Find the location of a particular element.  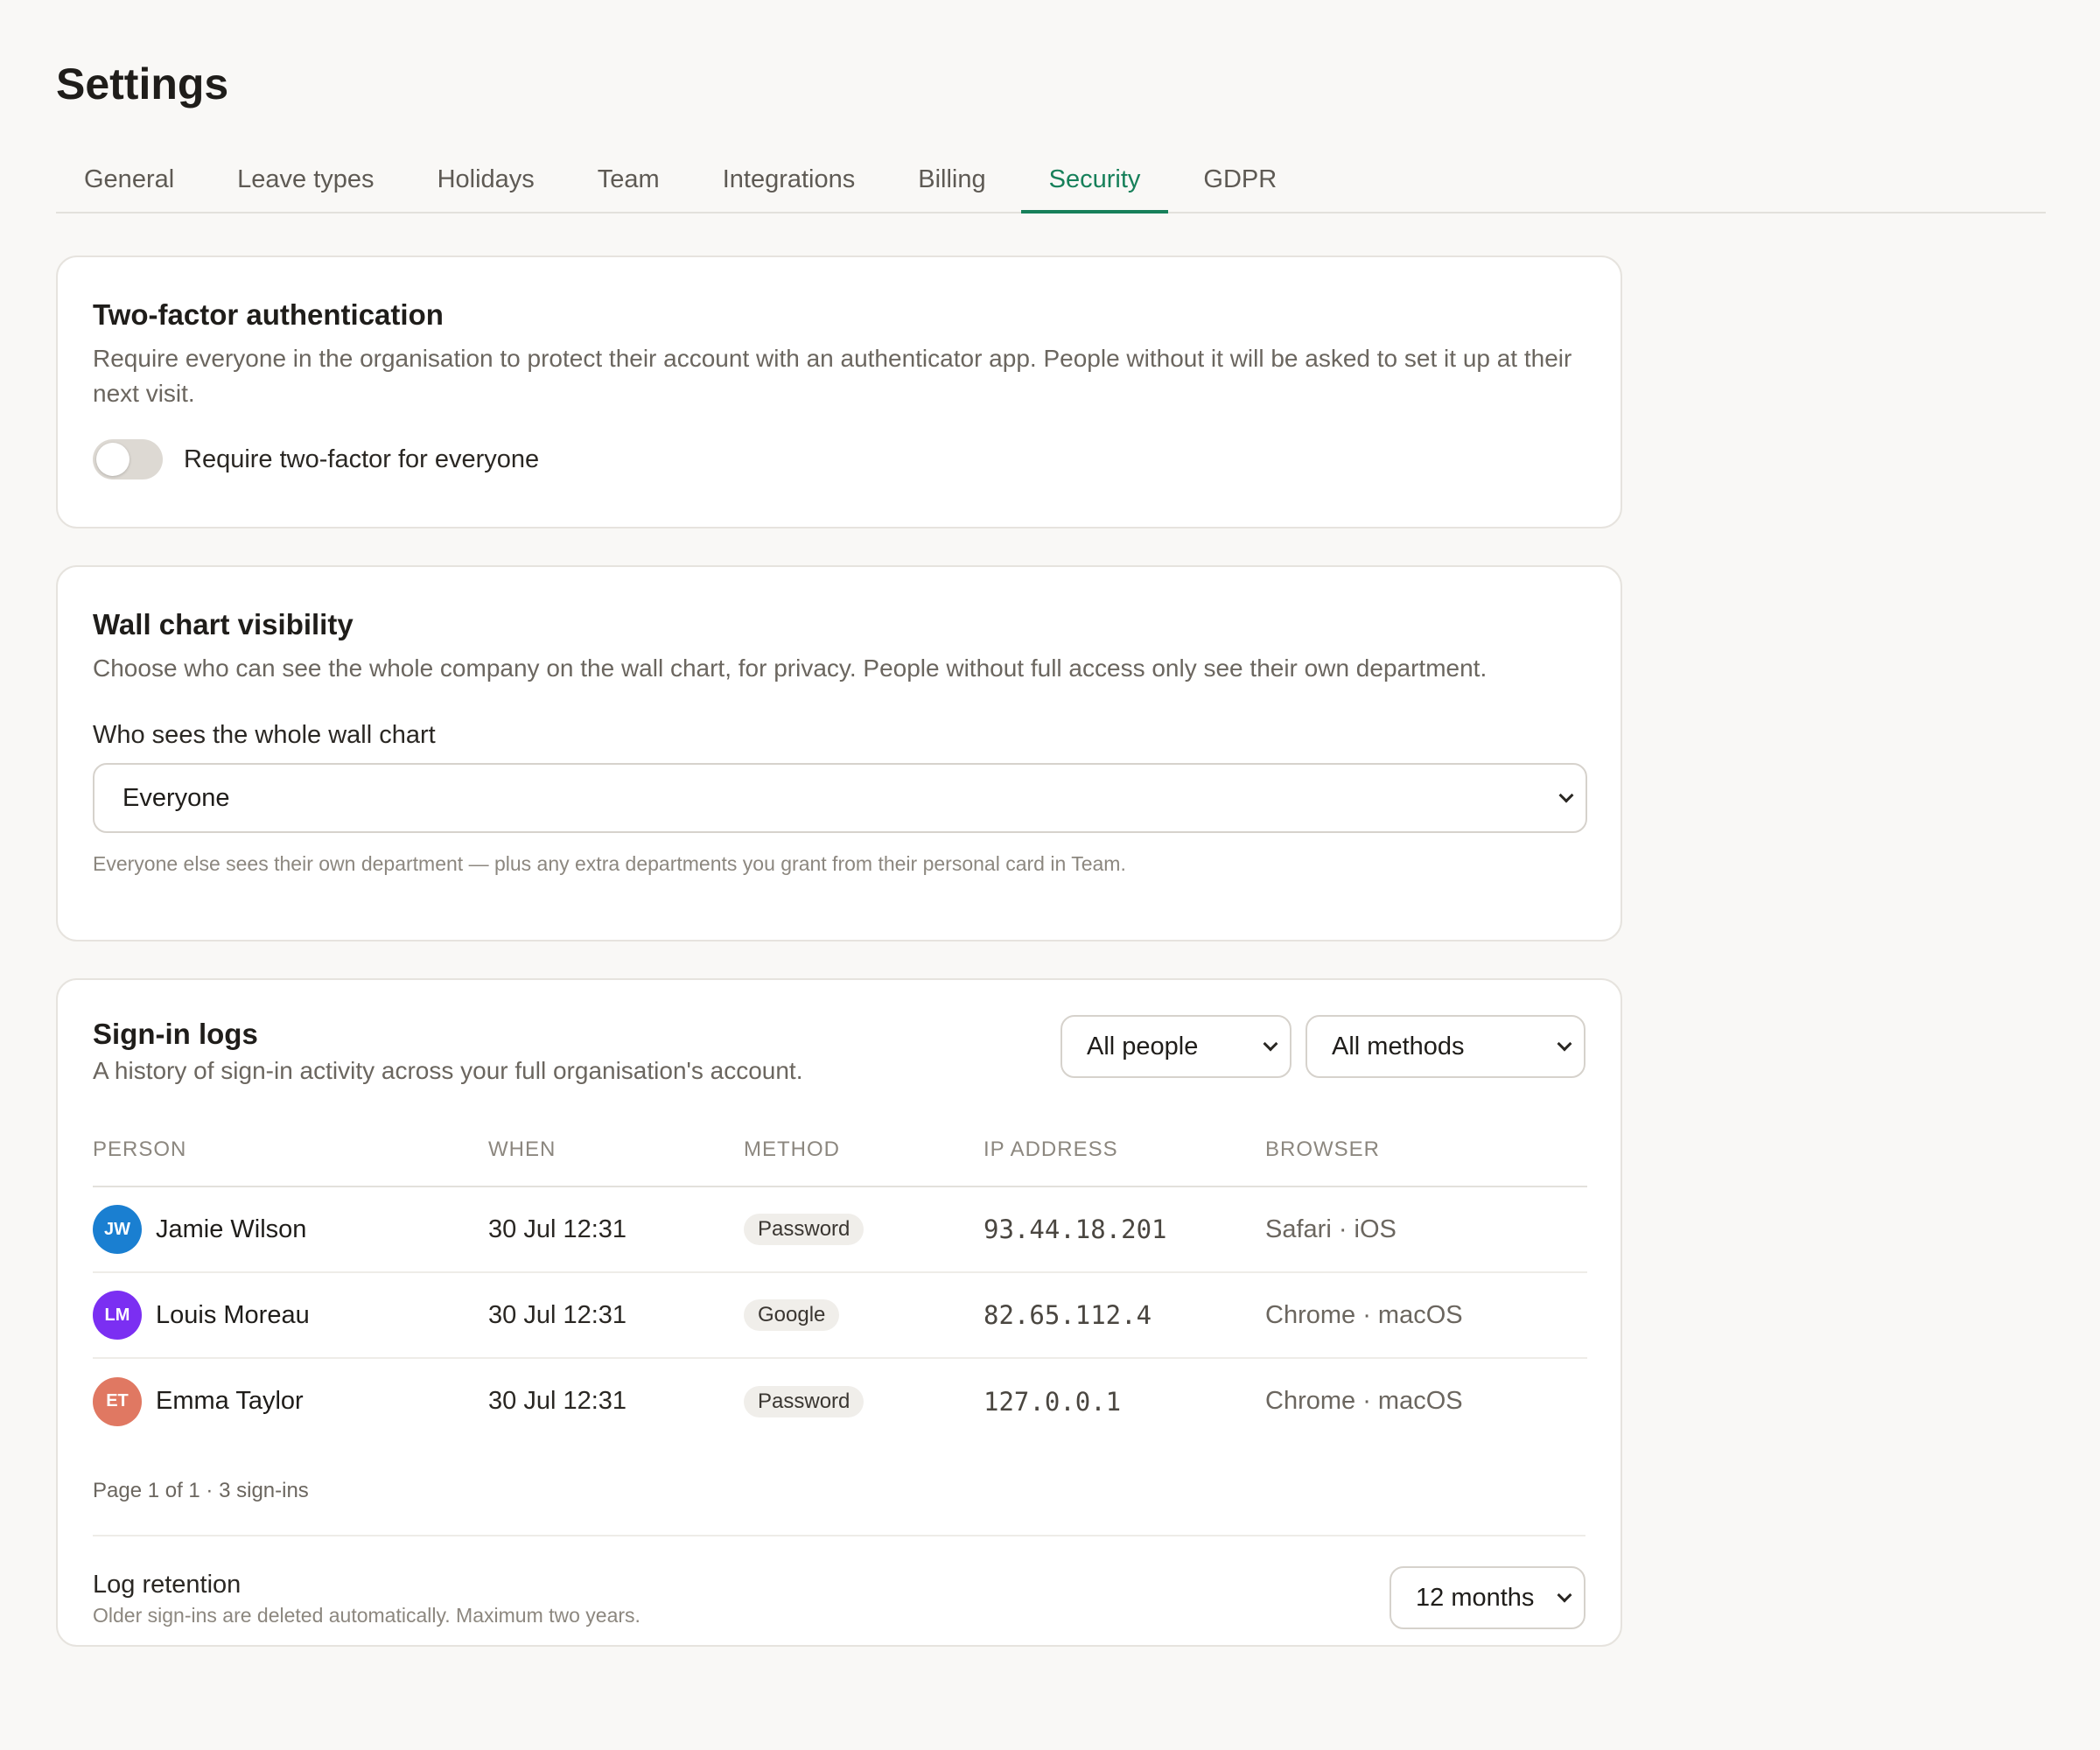

ip-address-cell: 127.0.0.1 is located at coordinates (1053, 1401).